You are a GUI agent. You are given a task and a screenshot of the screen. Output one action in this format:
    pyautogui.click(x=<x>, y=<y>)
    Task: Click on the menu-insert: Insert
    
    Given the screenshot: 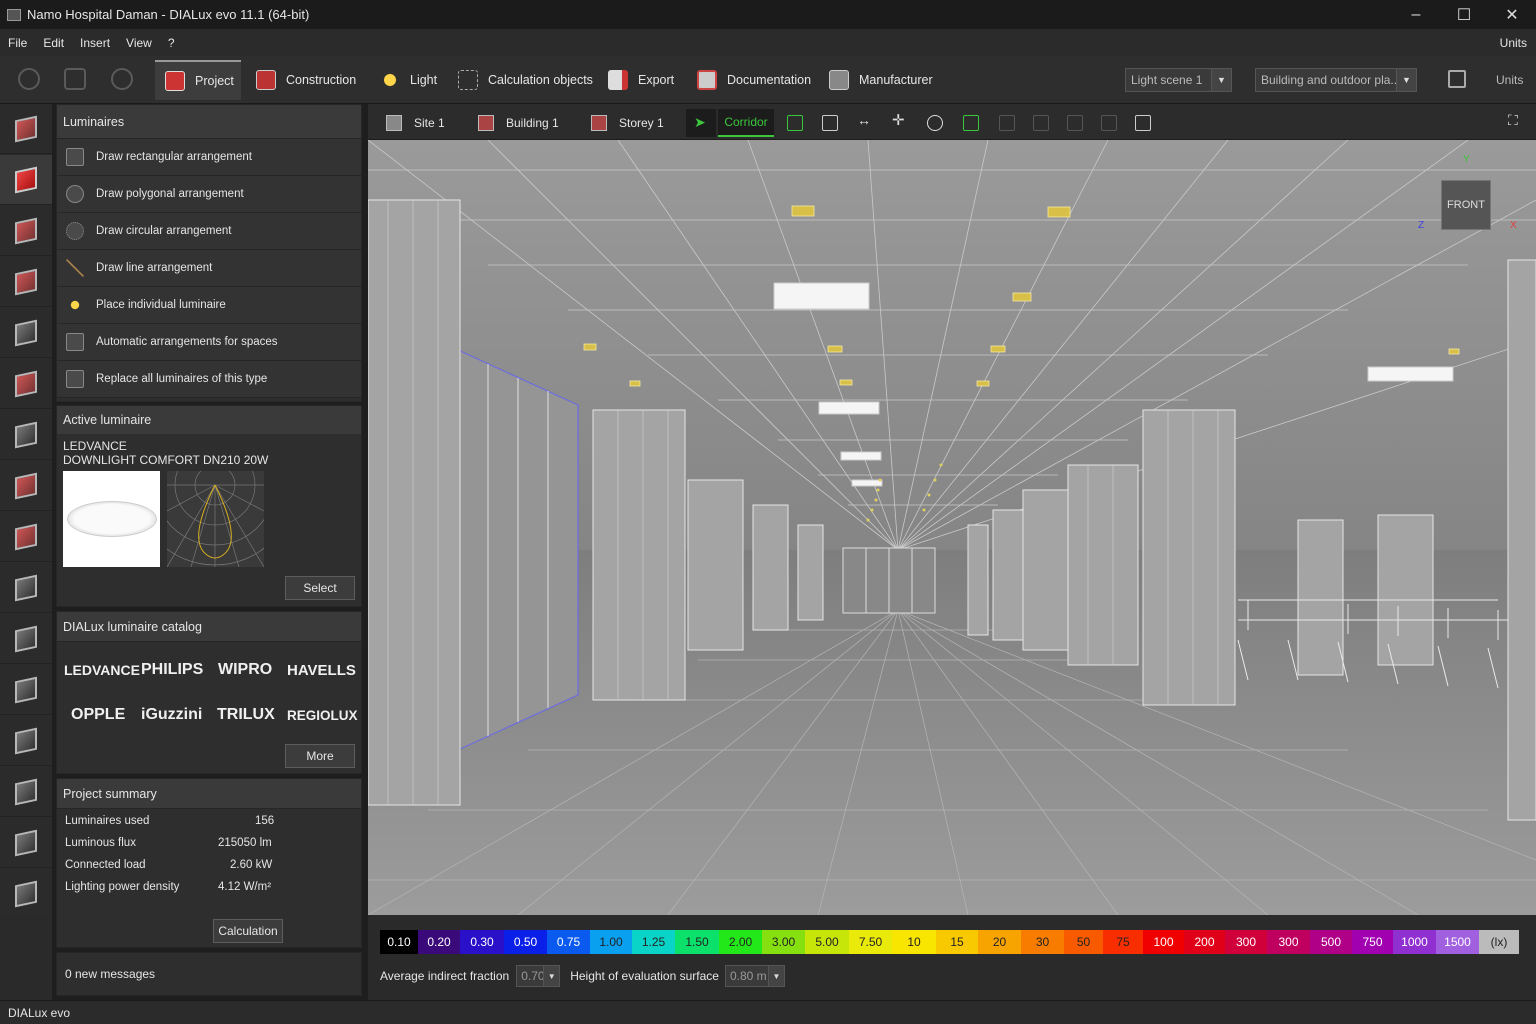 What is the action you would take?
    pyautogui.click(x=95, y=43)
    